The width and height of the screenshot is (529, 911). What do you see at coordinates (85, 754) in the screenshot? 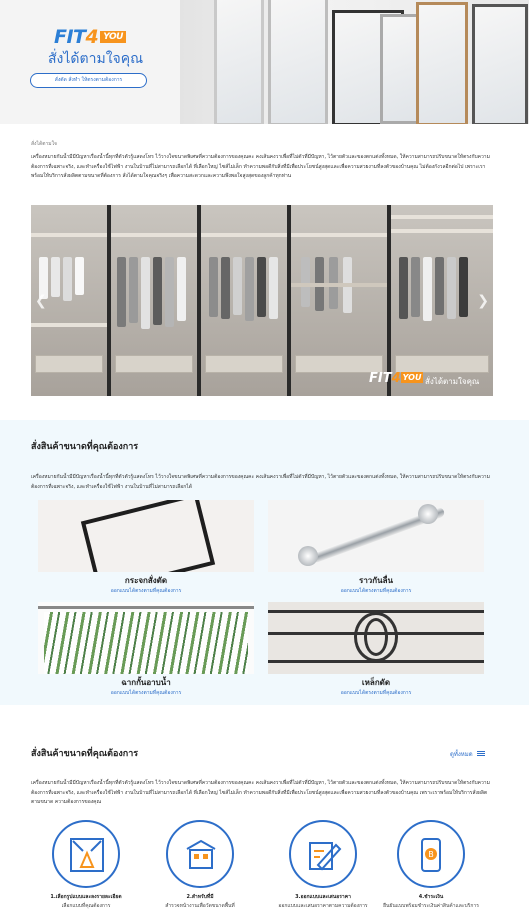
I see `steps-section-title: สั่งสินค้าขนาดที่คุณต้องการ` at bounding box center [85, 754].